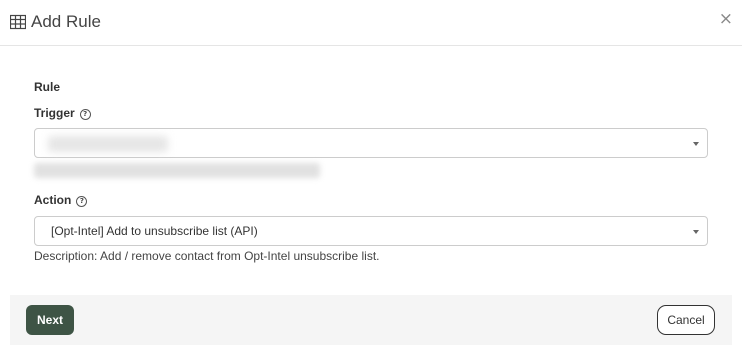 This screenshot has height=354, width=742. I want to click on dialog-footer: Next Cancel, so click(371, 320).